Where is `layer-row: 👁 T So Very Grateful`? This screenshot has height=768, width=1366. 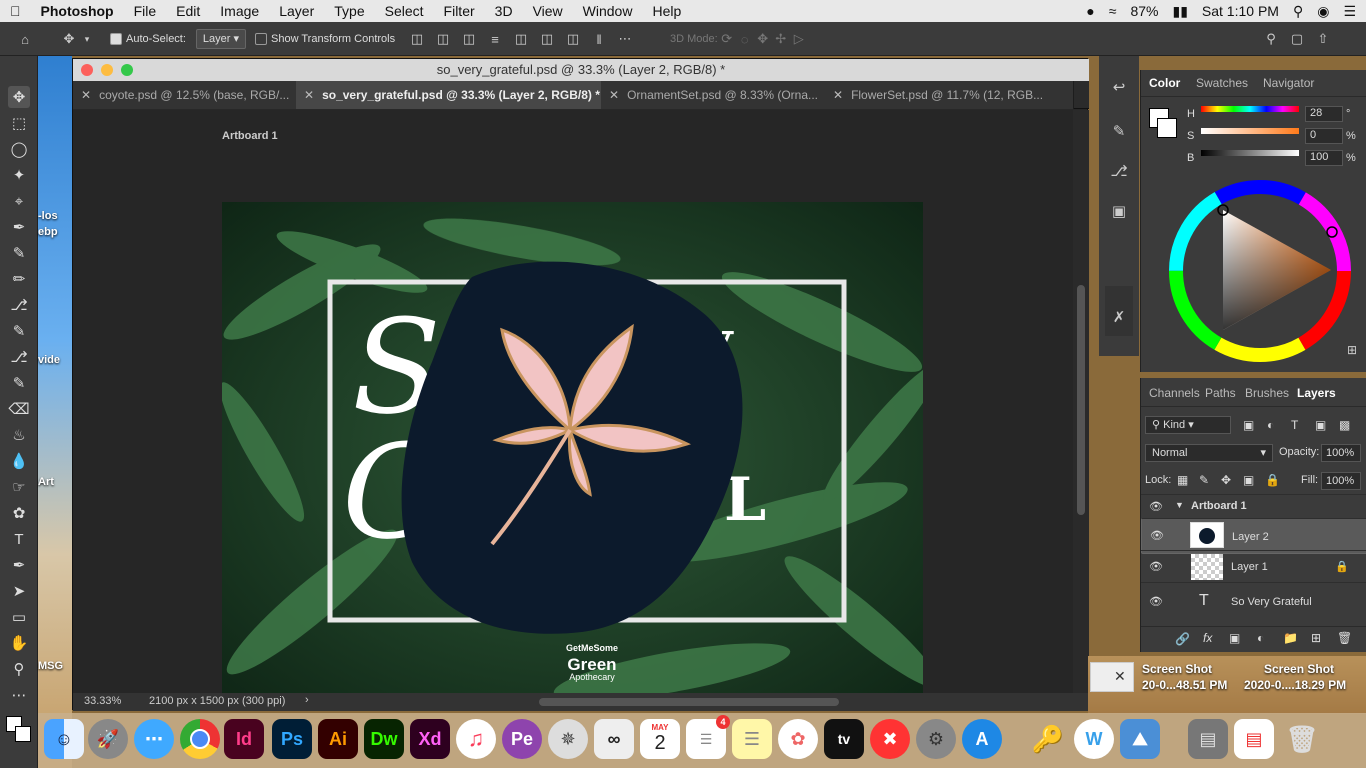
layer-row: 👁 T So Very Grateful is located at coordinates (1253, 601).